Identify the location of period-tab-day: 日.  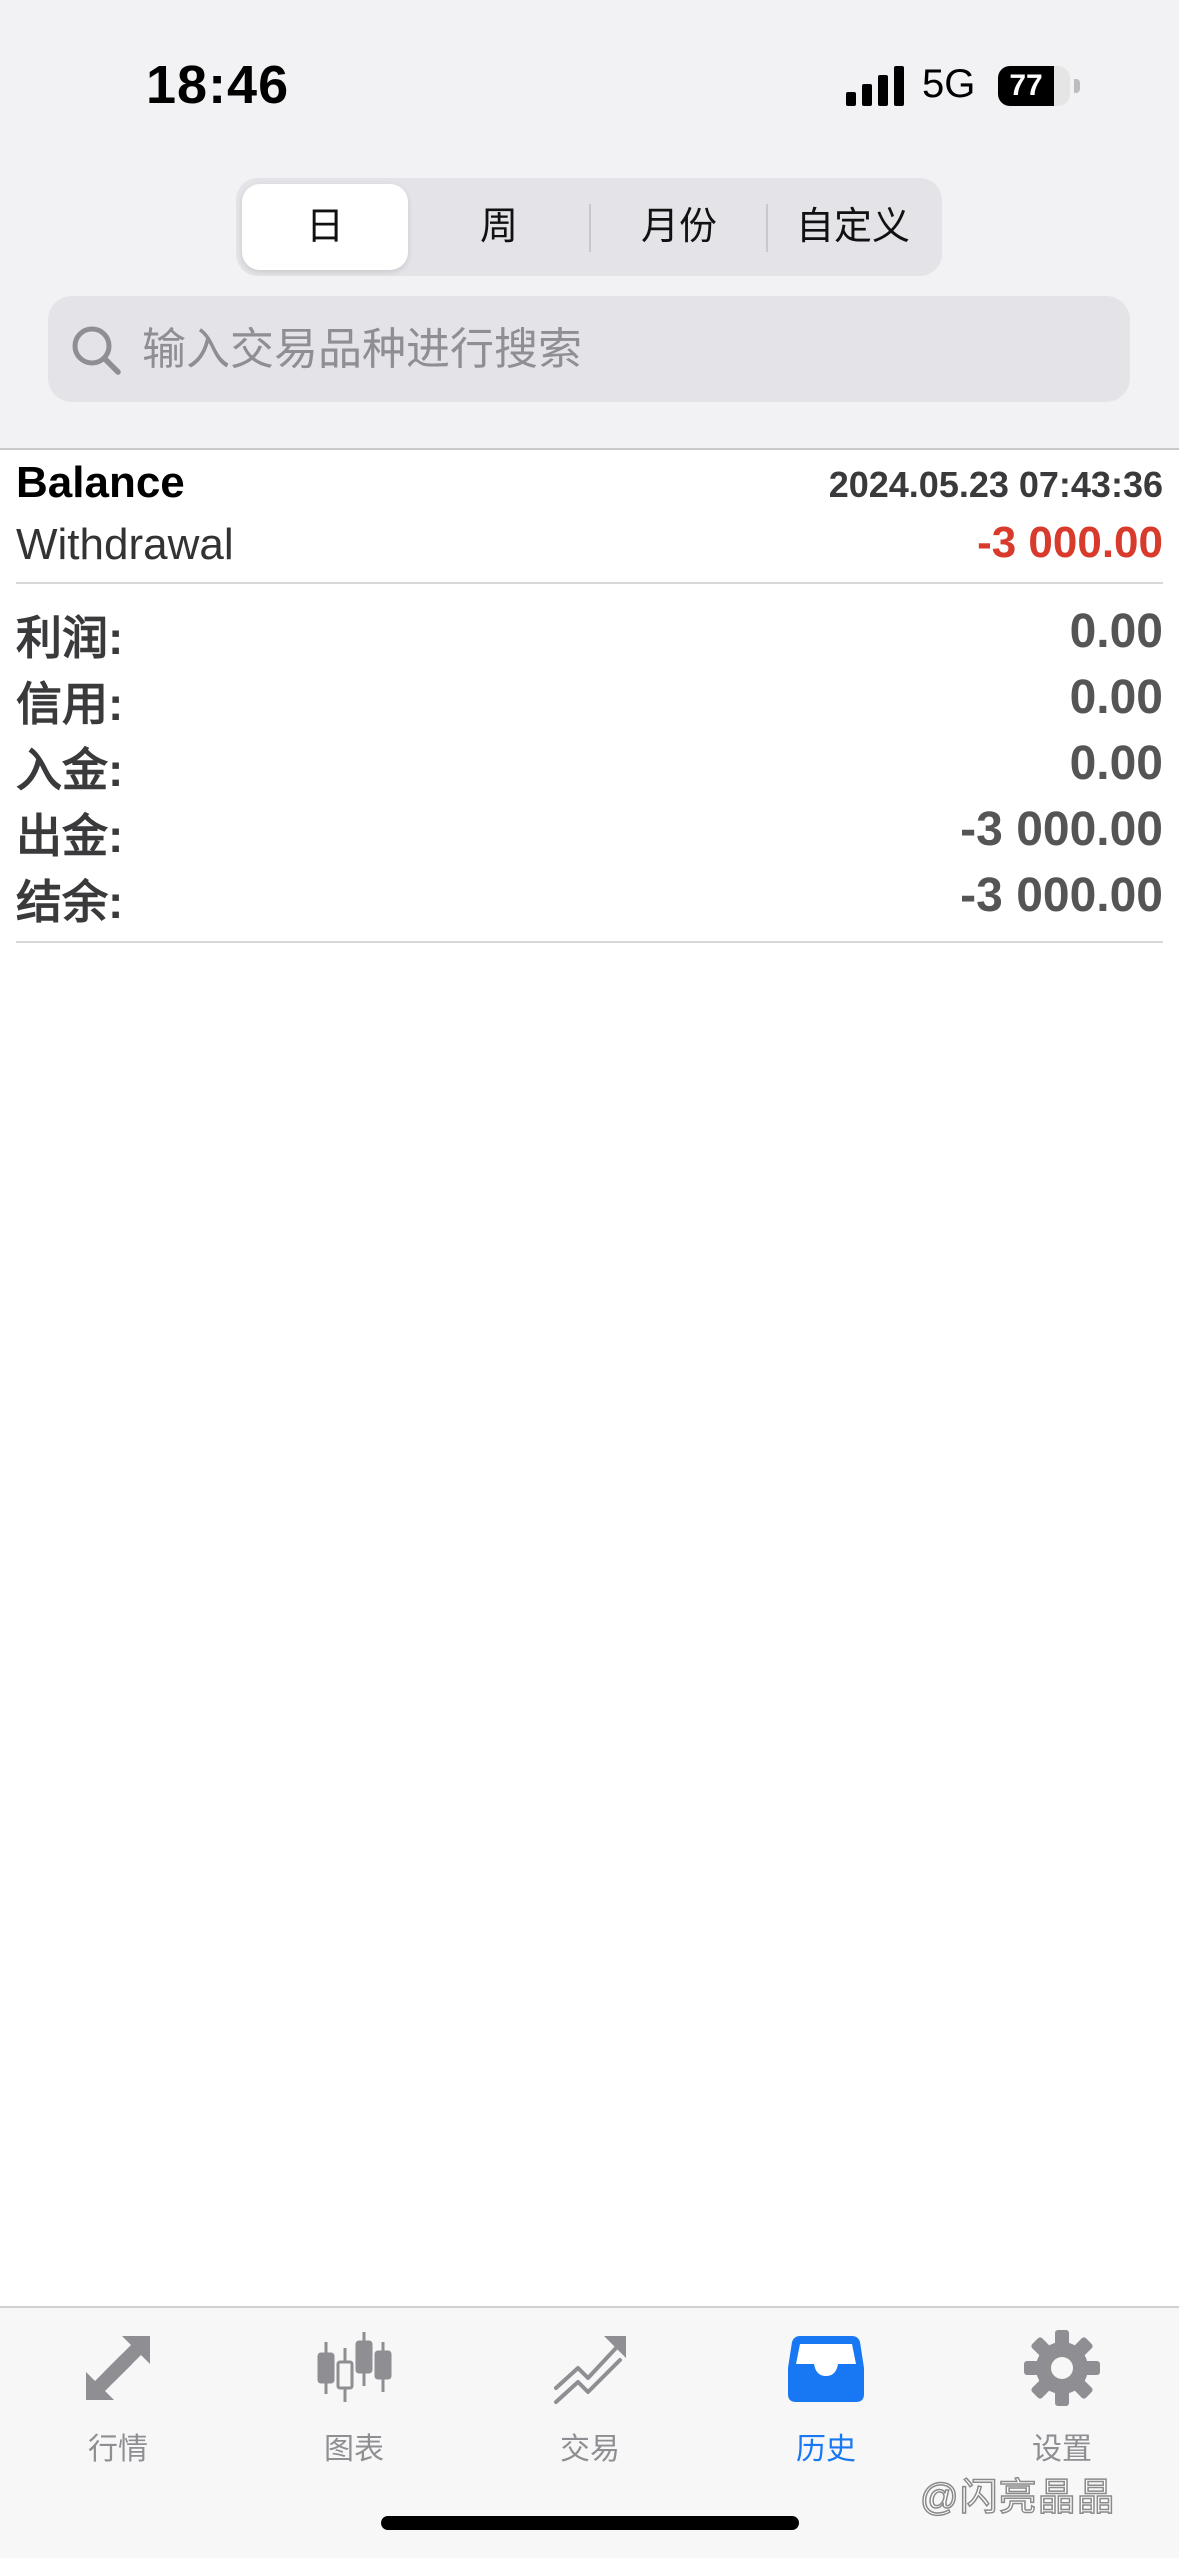
(325, 227).